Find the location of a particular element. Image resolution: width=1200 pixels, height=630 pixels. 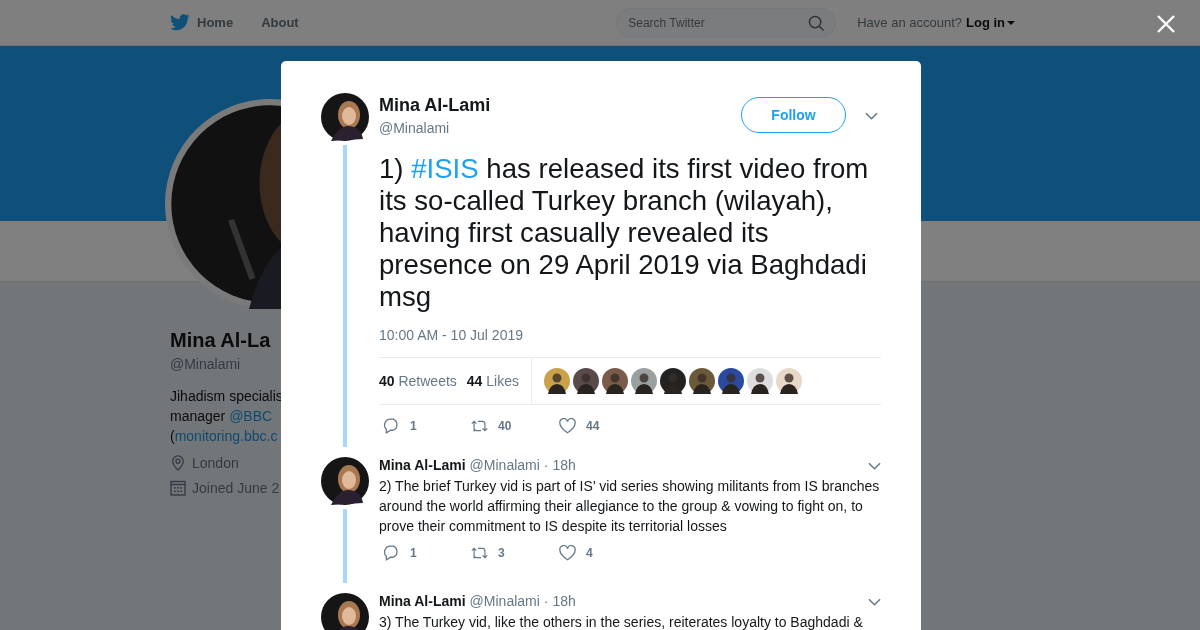

bio-link: monitoring.bbc.c is located at coordinates (226, 436).